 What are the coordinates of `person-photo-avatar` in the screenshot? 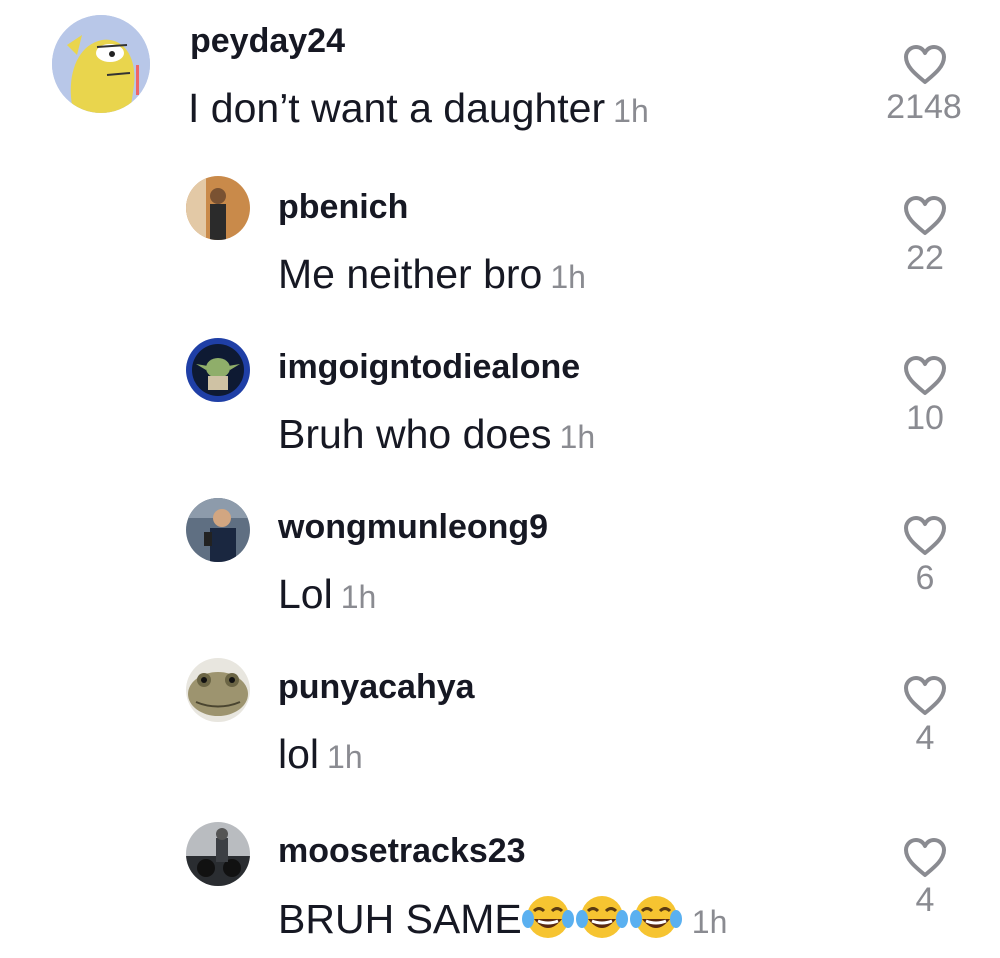 It's located at (218, 208).